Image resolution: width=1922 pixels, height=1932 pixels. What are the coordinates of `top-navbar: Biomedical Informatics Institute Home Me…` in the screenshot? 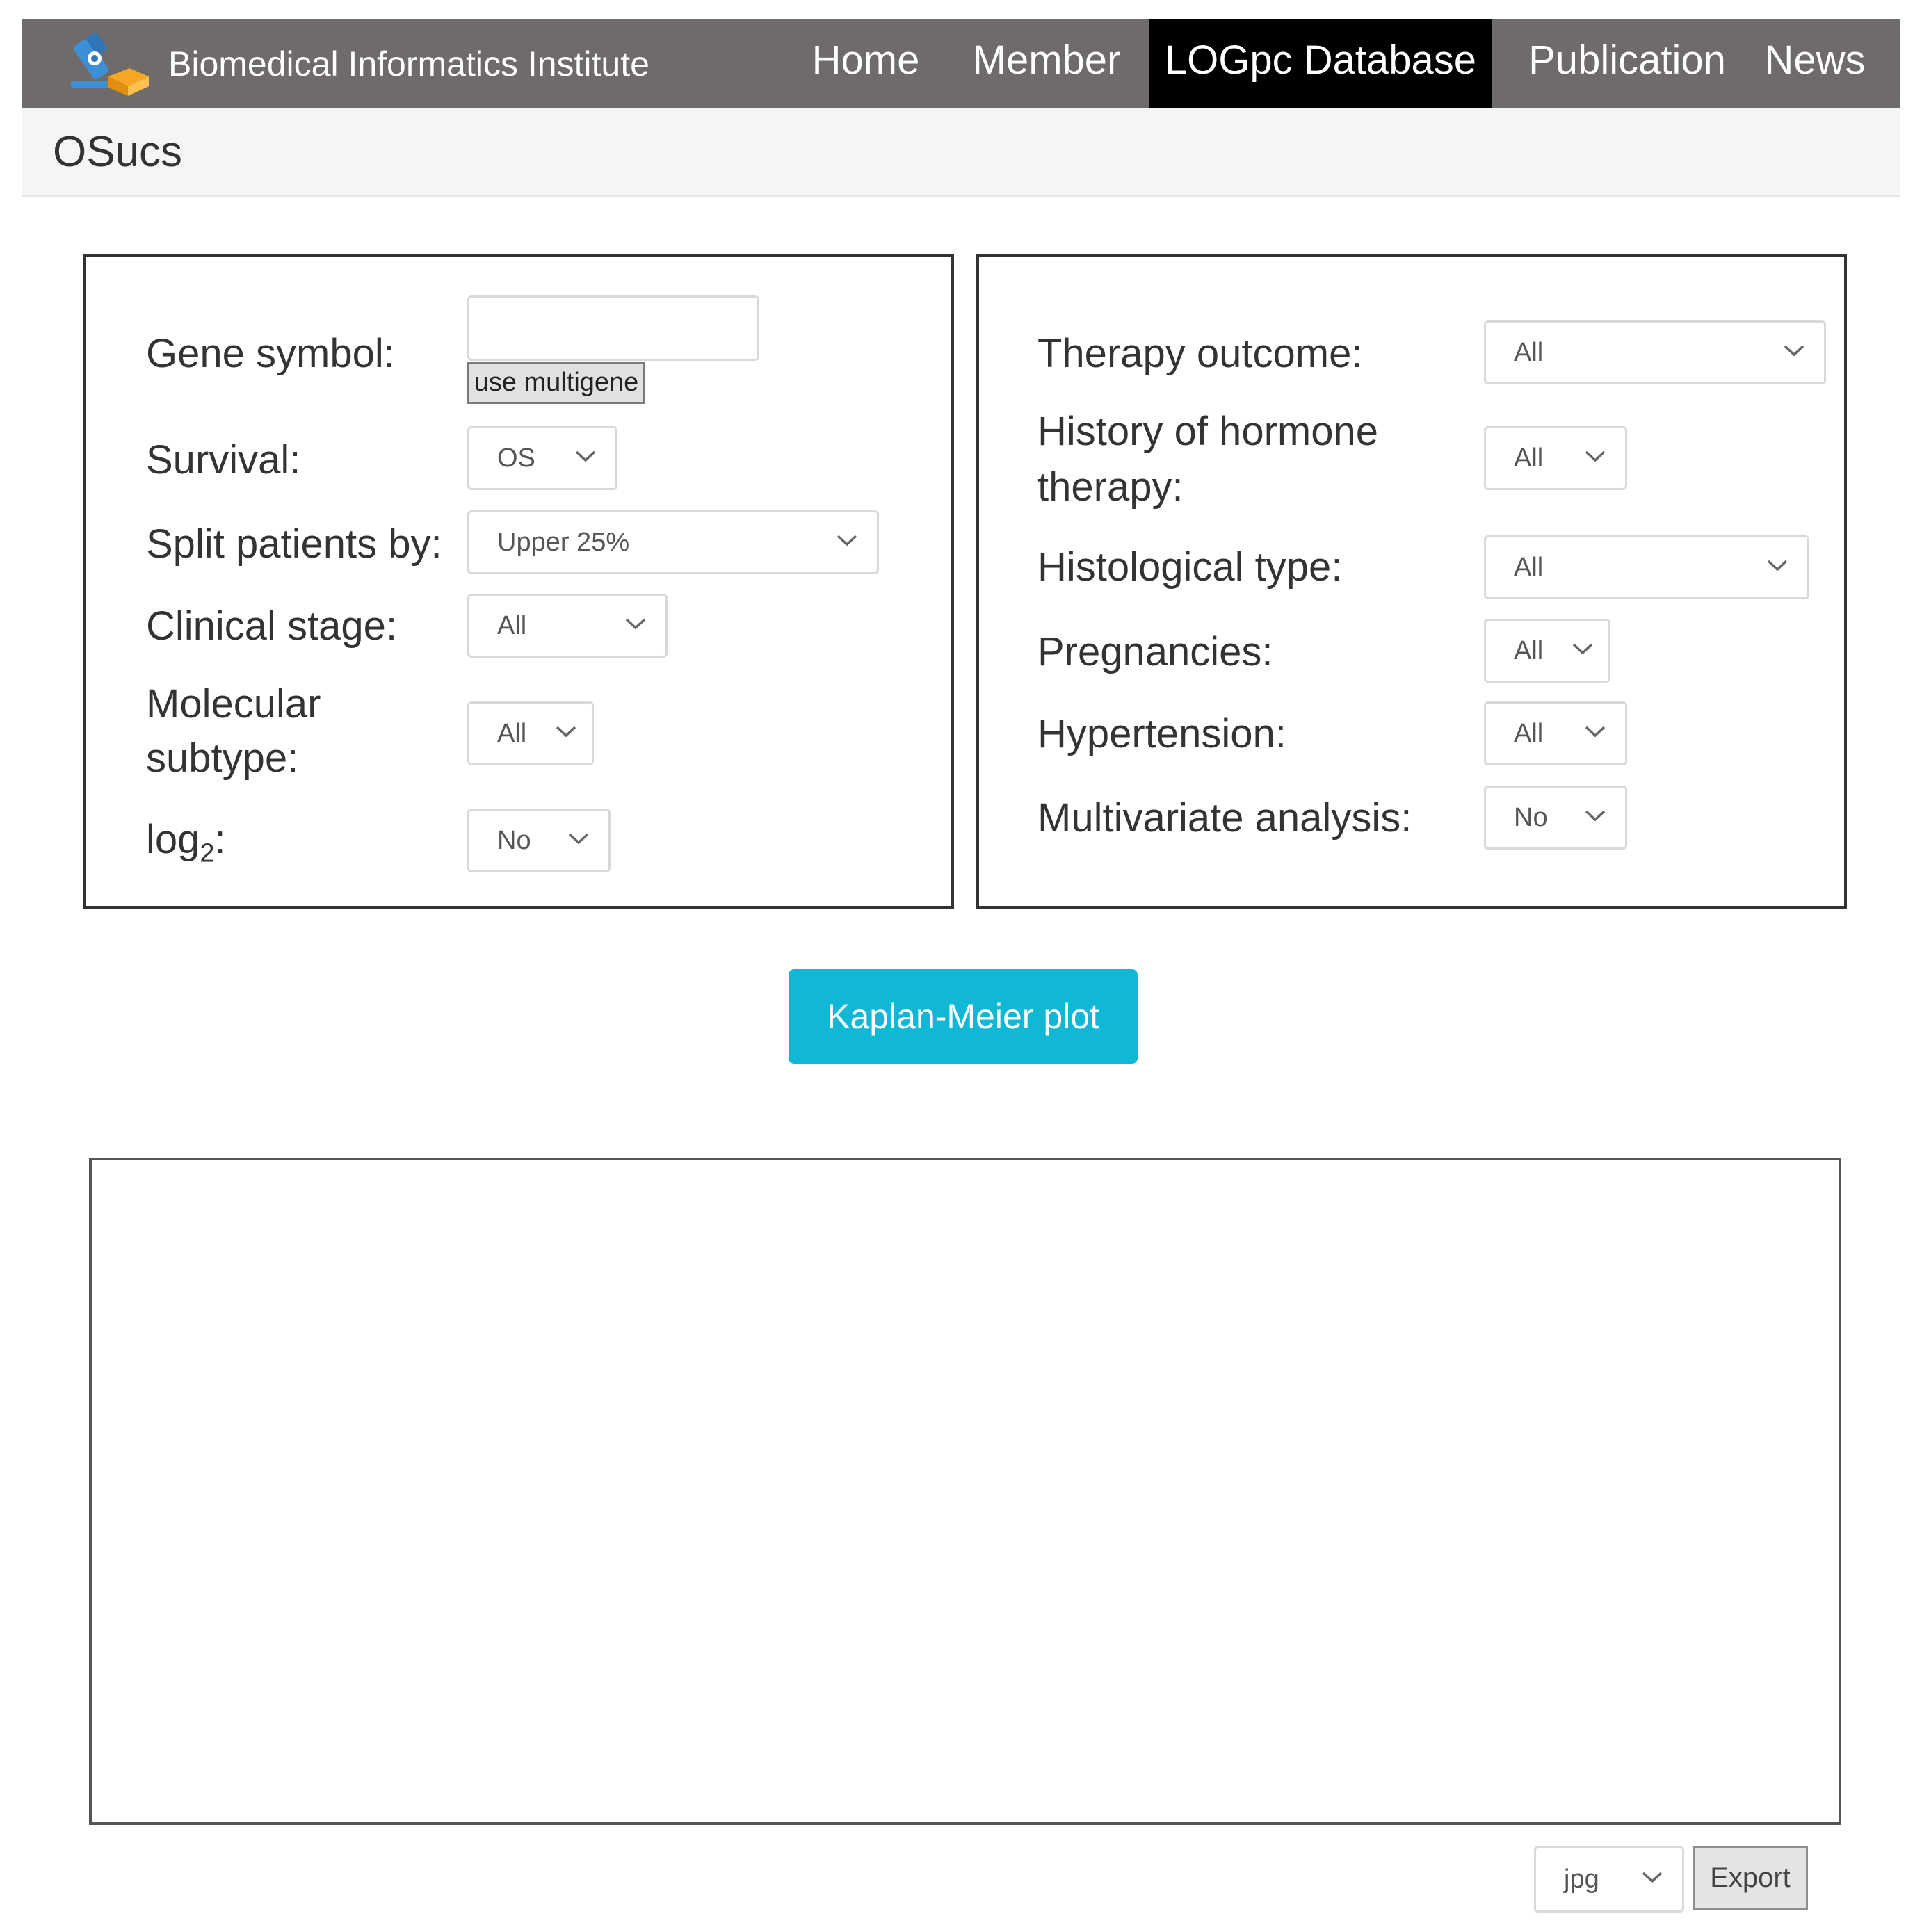 It's located at (961, 63).